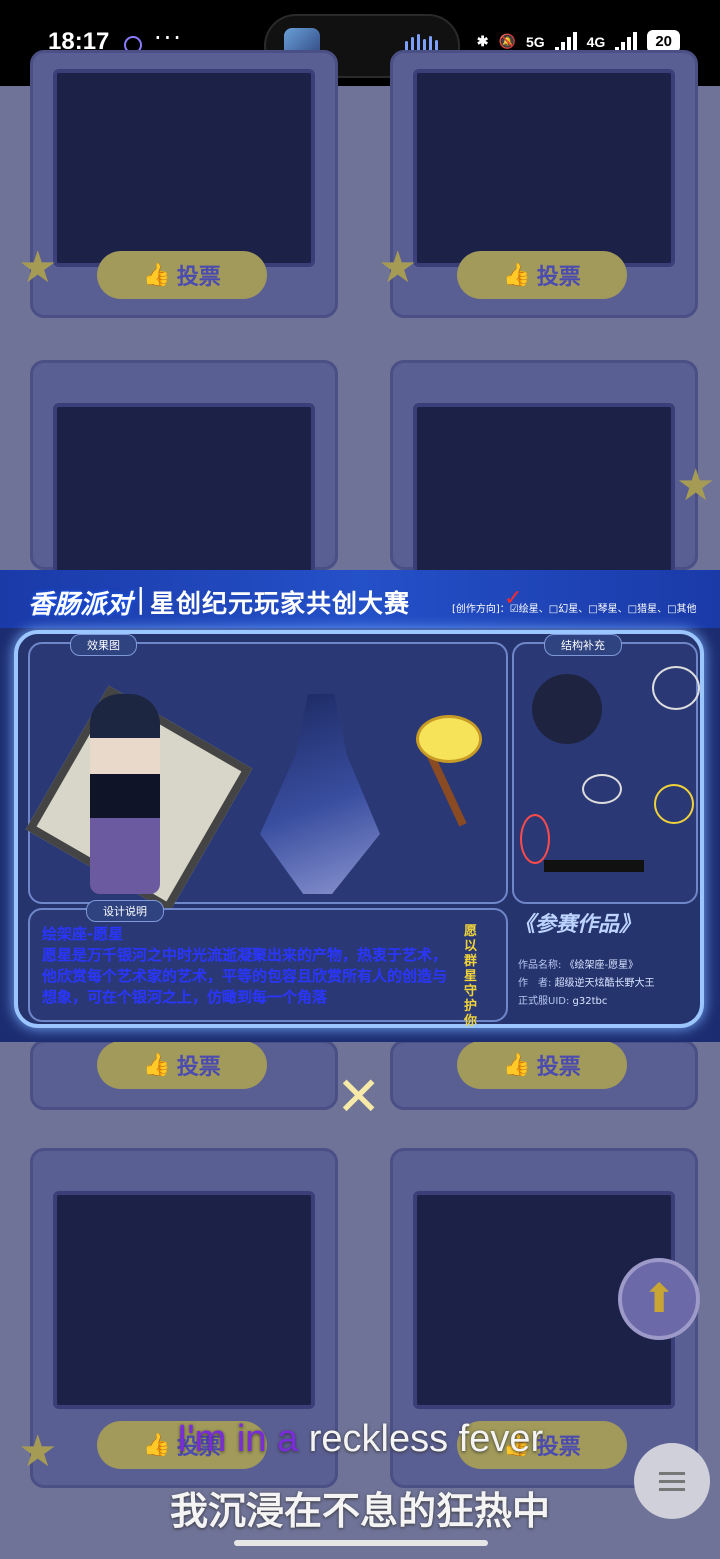  What do you see at coordinates (361, 1543) in the screenshot?
I see `home-indicator` at bounding box center [361, 1543].